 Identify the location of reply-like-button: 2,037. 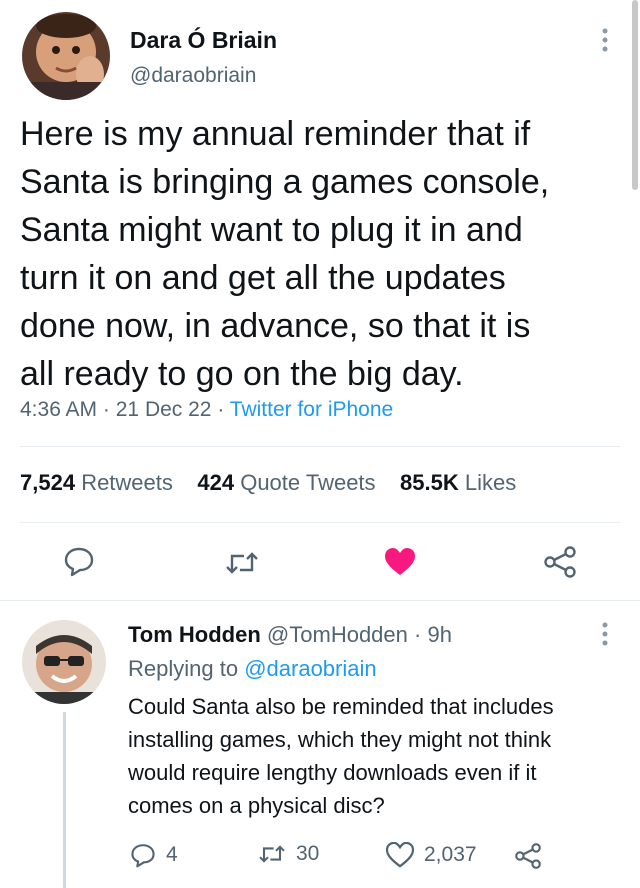
(431, 855).